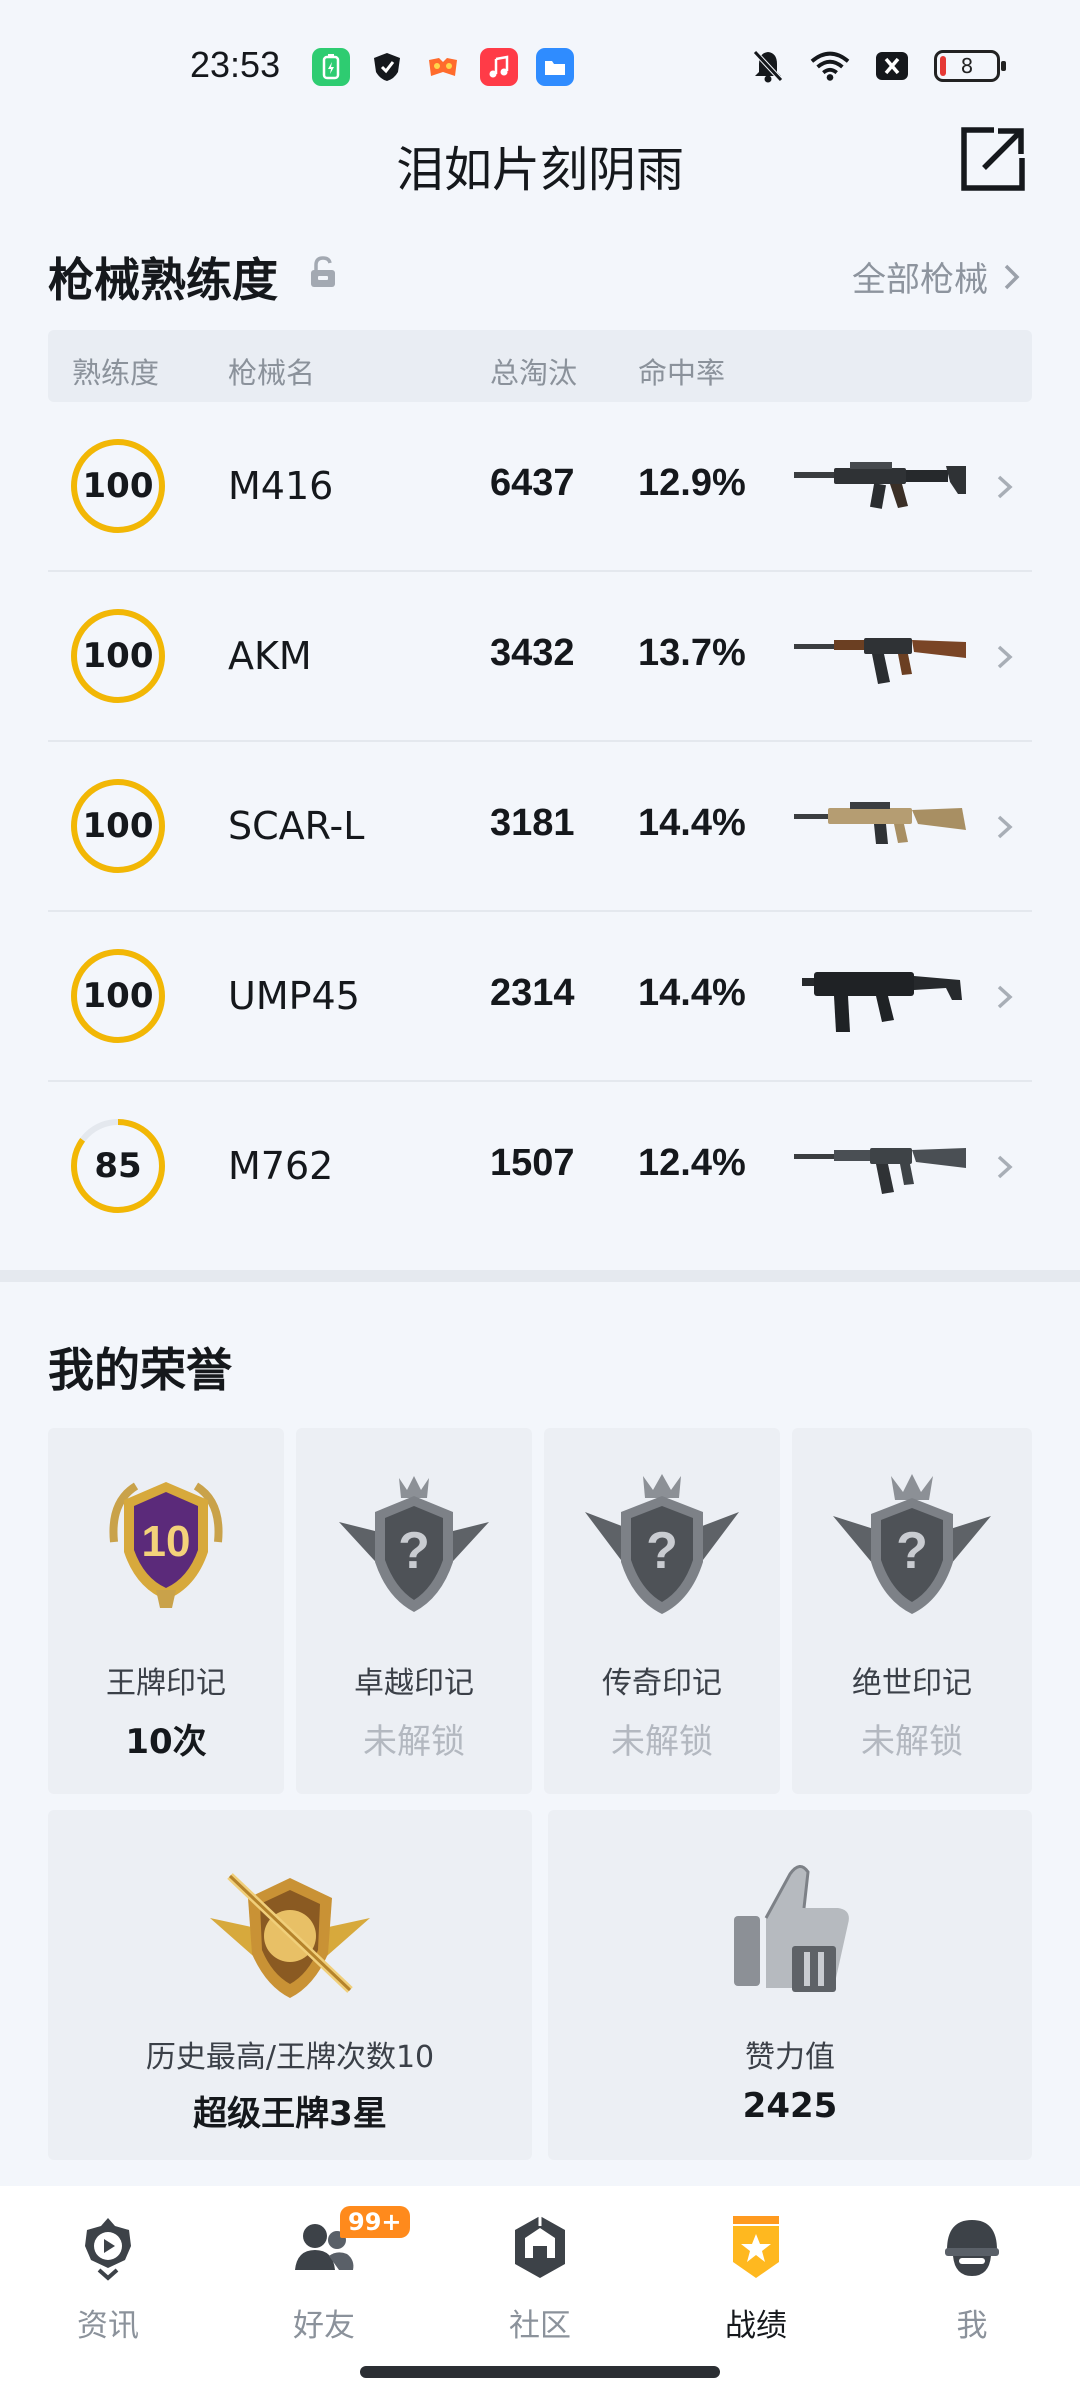 This screenshot has height=2400, width=1080. Describe the element at coordinates (892, 66) in the screenshot. I see `close-box-icon` at that location.